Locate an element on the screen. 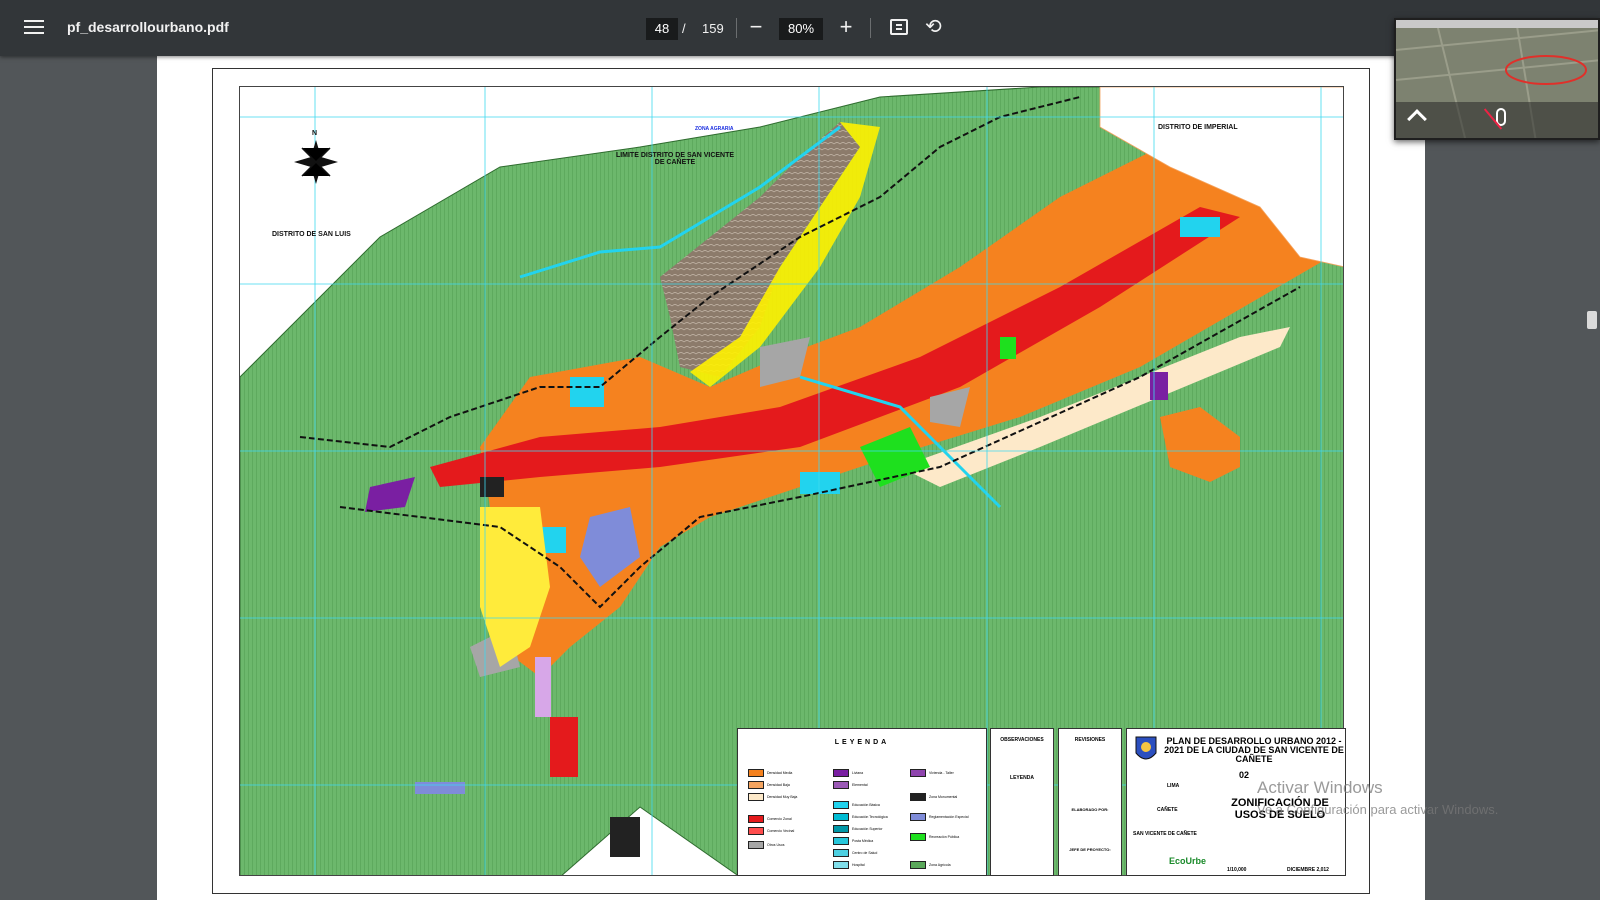 This screenshot has width=1600, height=900. ecourbe-logo: EcoUrbe is located at coordinates (1188, 861).